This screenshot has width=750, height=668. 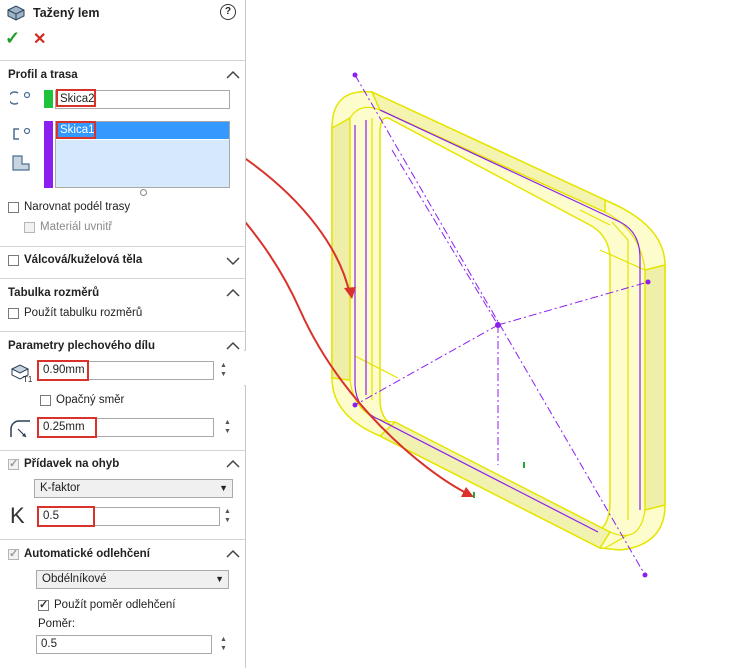 What do you see at coordinates (43, 75) in the screenshot?
I see `section-profile-header: Profil a trasa` at bounding box center [43, 75].